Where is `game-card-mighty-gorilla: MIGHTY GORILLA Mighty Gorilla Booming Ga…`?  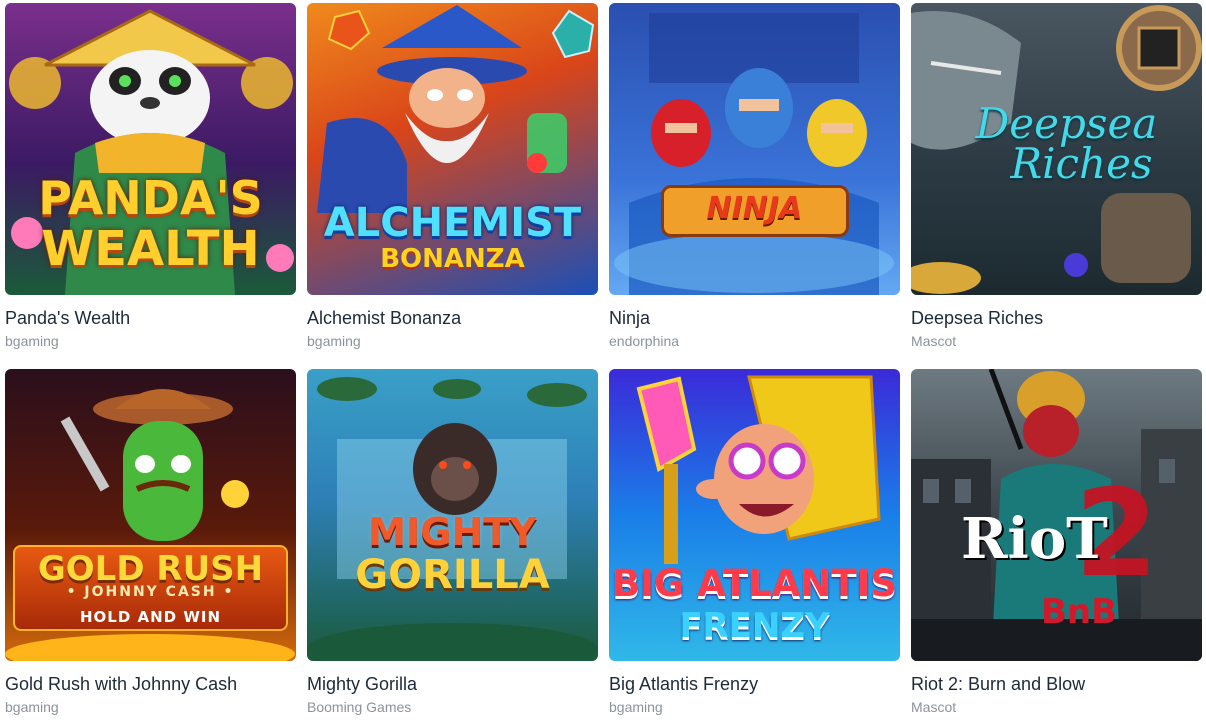
game-card-mighty-gorilla: MIGHTY GORILLA Mighty Gorilla Booming Ga… is located at coordinates (452, 547).